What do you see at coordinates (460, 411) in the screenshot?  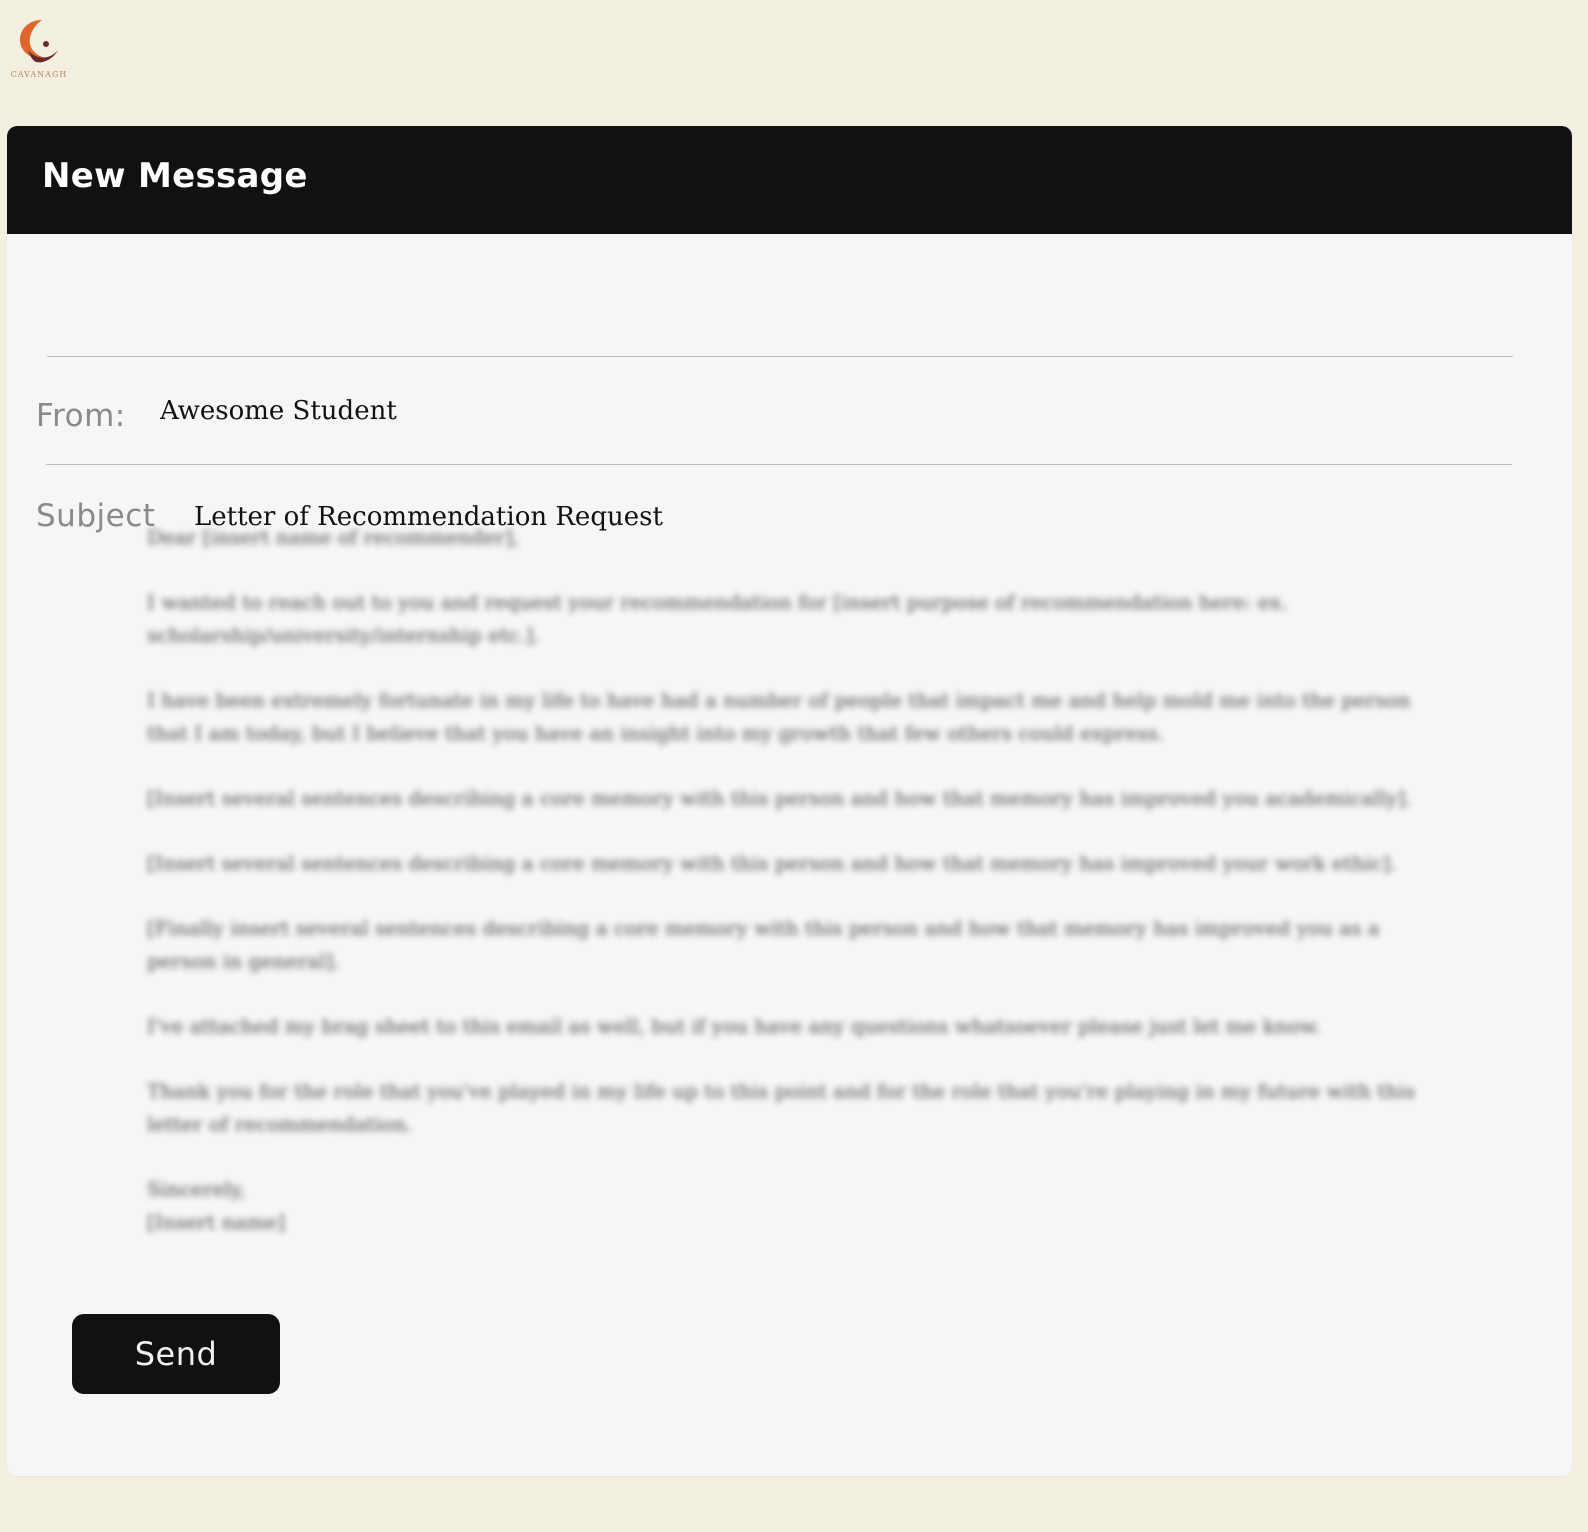 I see `from-field` at bounding box center [460, 411].